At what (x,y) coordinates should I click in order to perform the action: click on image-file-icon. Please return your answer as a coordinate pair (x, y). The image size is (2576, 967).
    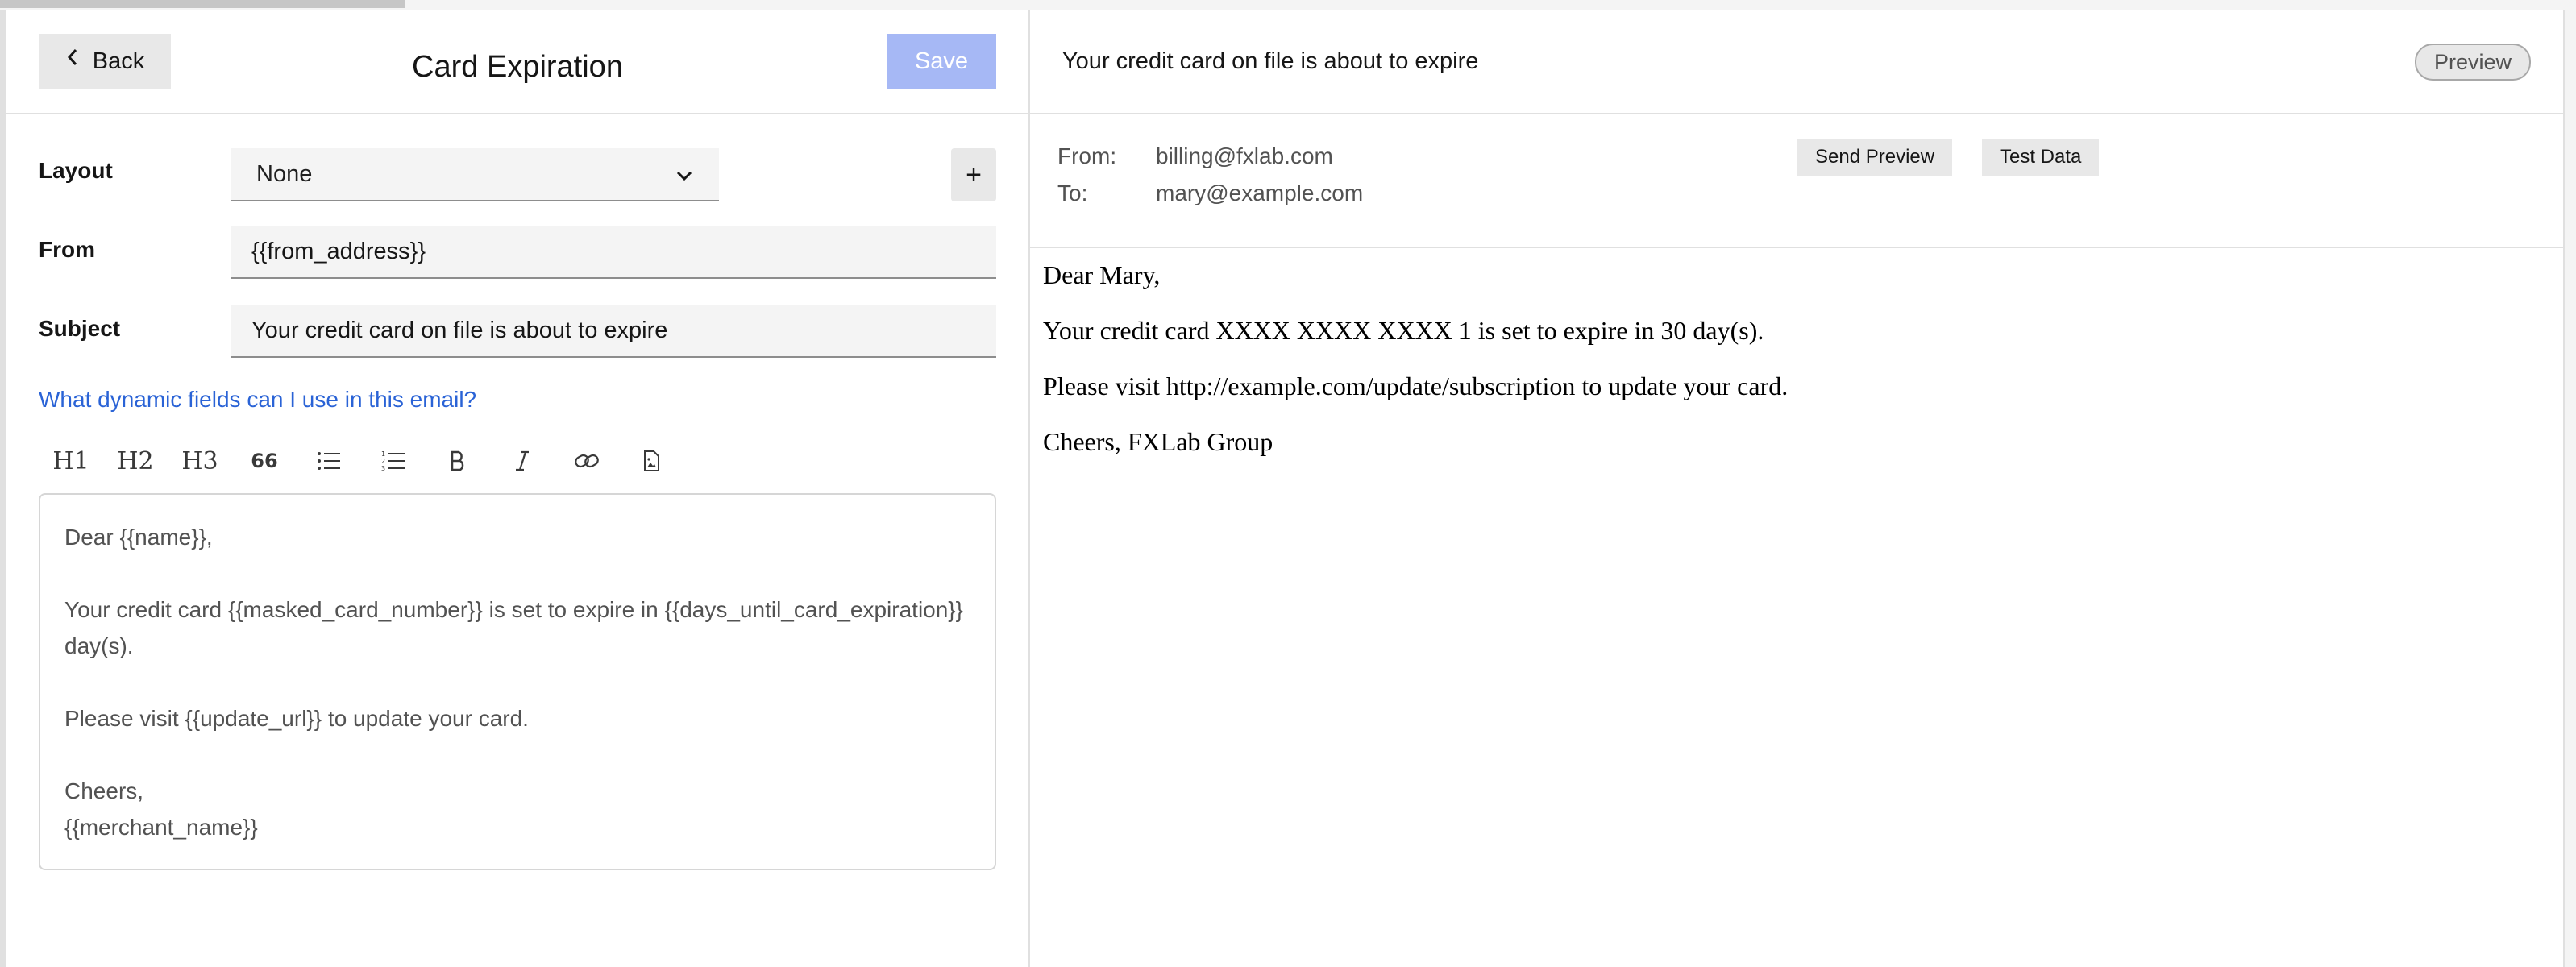
    Looking at the image, I should click on (651, 461).